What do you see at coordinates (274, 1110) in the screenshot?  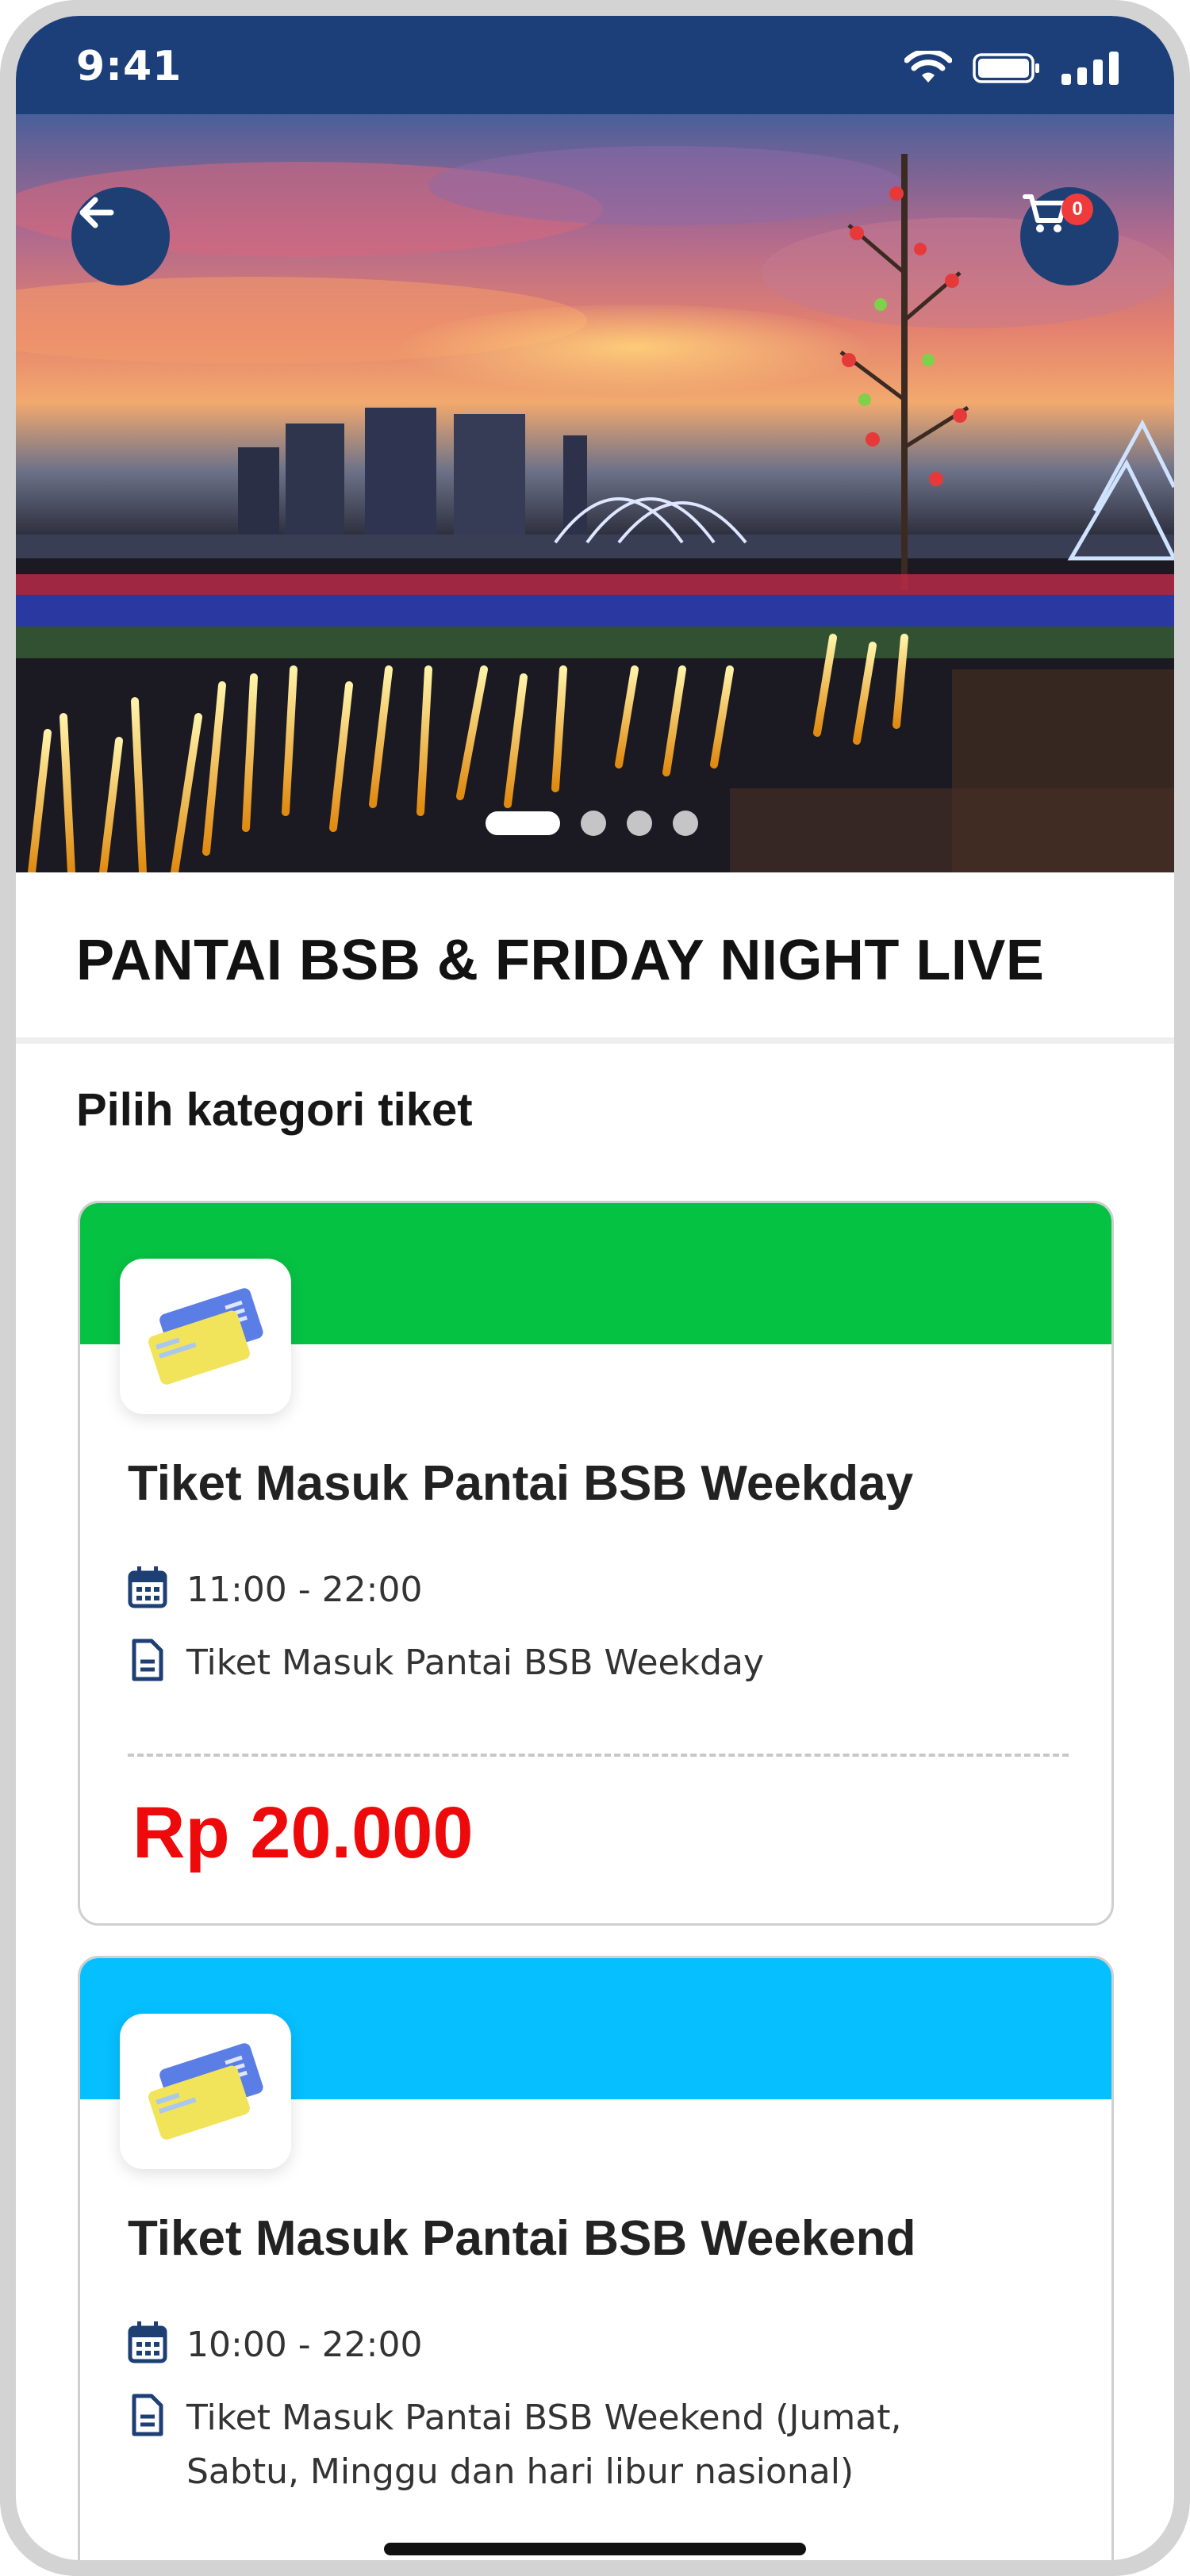 I see `ticket-category-heading: Pilih kategori tiket` at bounding box center [274, 1110].